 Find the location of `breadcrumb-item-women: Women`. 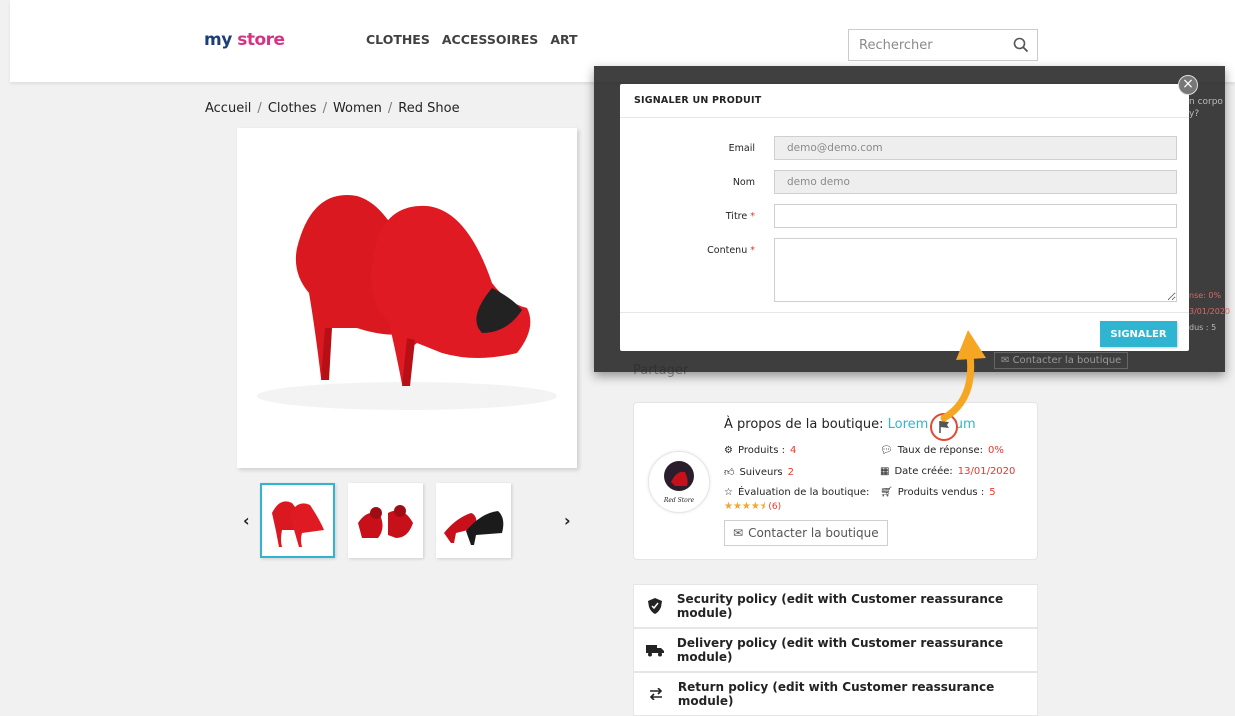

breadcrumb-item-women: Women is located at coordinates (357, 108).